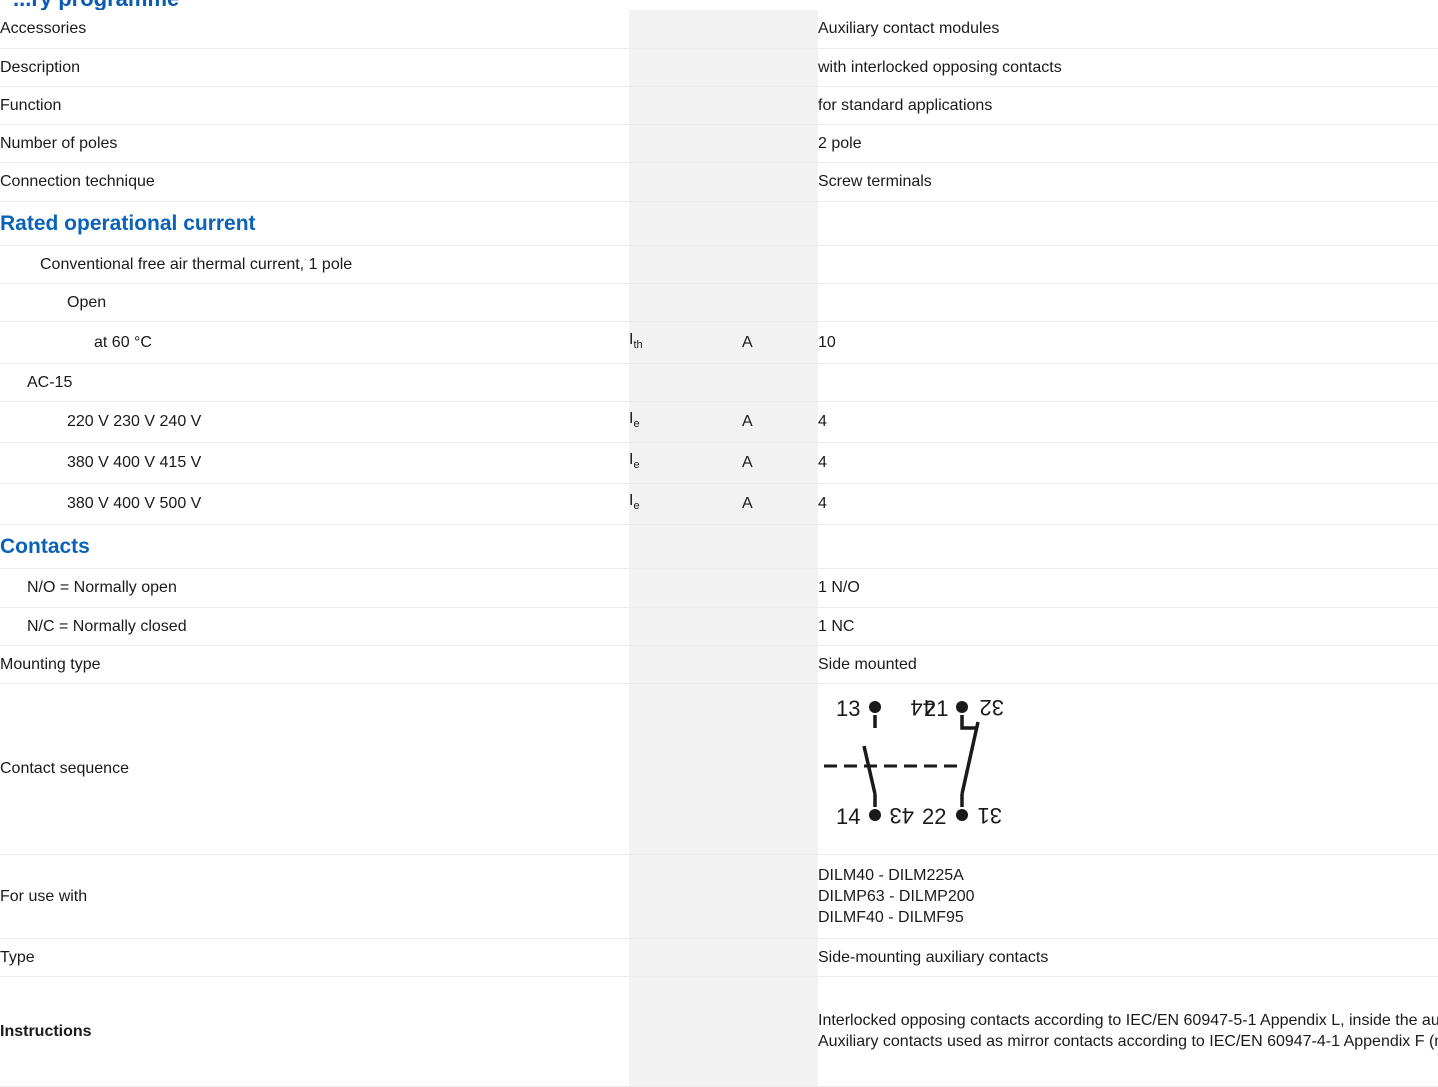 Image resolution: width=1438 pixels, height=1087 pixels. Describe the element at coordinates (1128, 342) in the screenshot. I see `row-value: 10` at that location.